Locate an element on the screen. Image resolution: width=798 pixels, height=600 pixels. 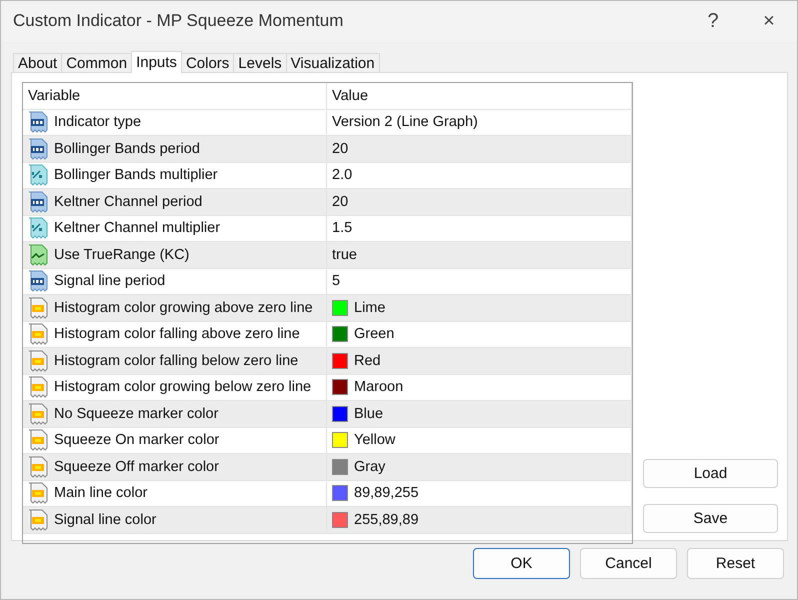
dialog-button: Reset is located at coordinates (735, 563).